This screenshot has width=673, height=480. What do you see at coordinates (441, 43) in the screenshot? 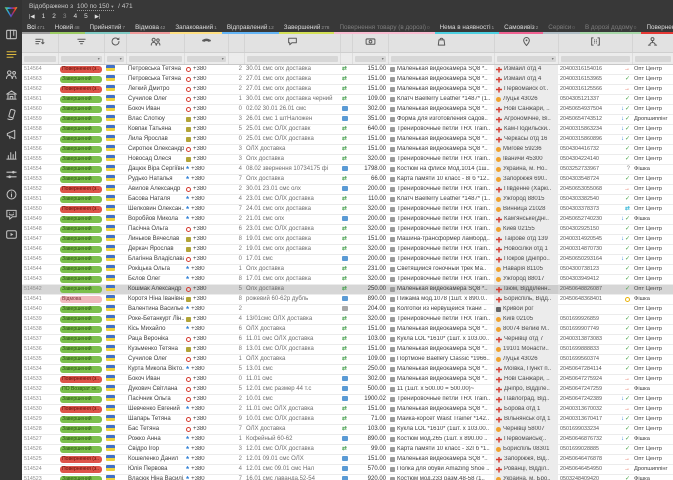
I see `product-column-header` at bounding box center [441, 43].